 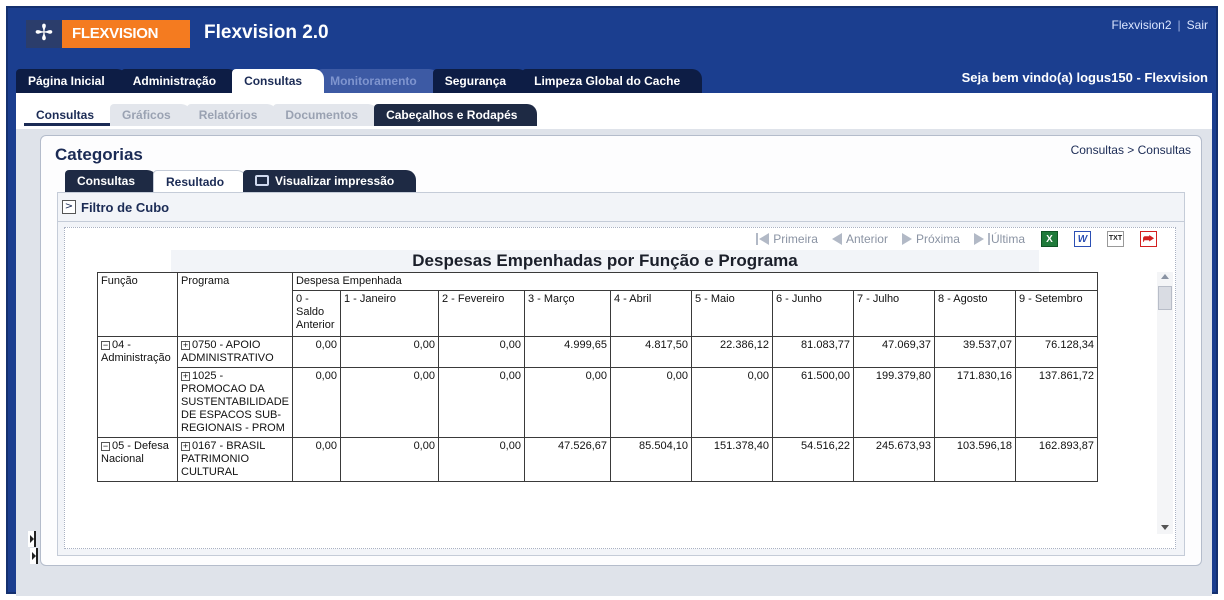 I want to click on value-cell: 137.861,72, so click(x=1056, y=402).